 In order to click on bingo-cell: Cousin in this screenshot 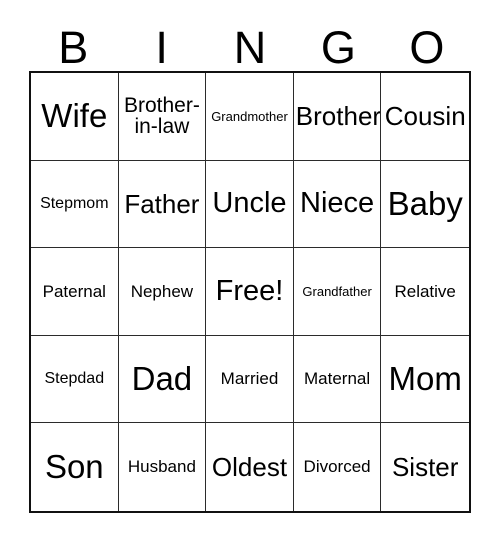, I will do `click(425, 117)`.